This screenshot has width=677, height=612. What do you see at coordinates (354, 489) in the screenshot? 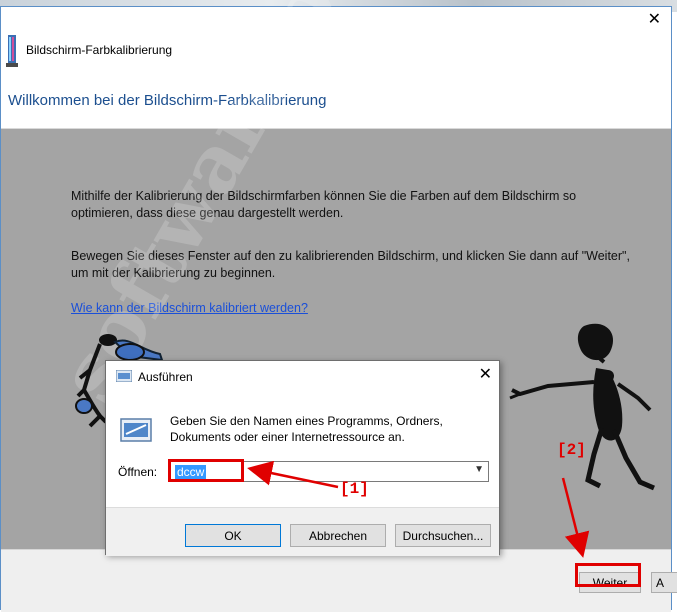
I see `annotation-label-1: [1]` at bounding box center [354, 489].